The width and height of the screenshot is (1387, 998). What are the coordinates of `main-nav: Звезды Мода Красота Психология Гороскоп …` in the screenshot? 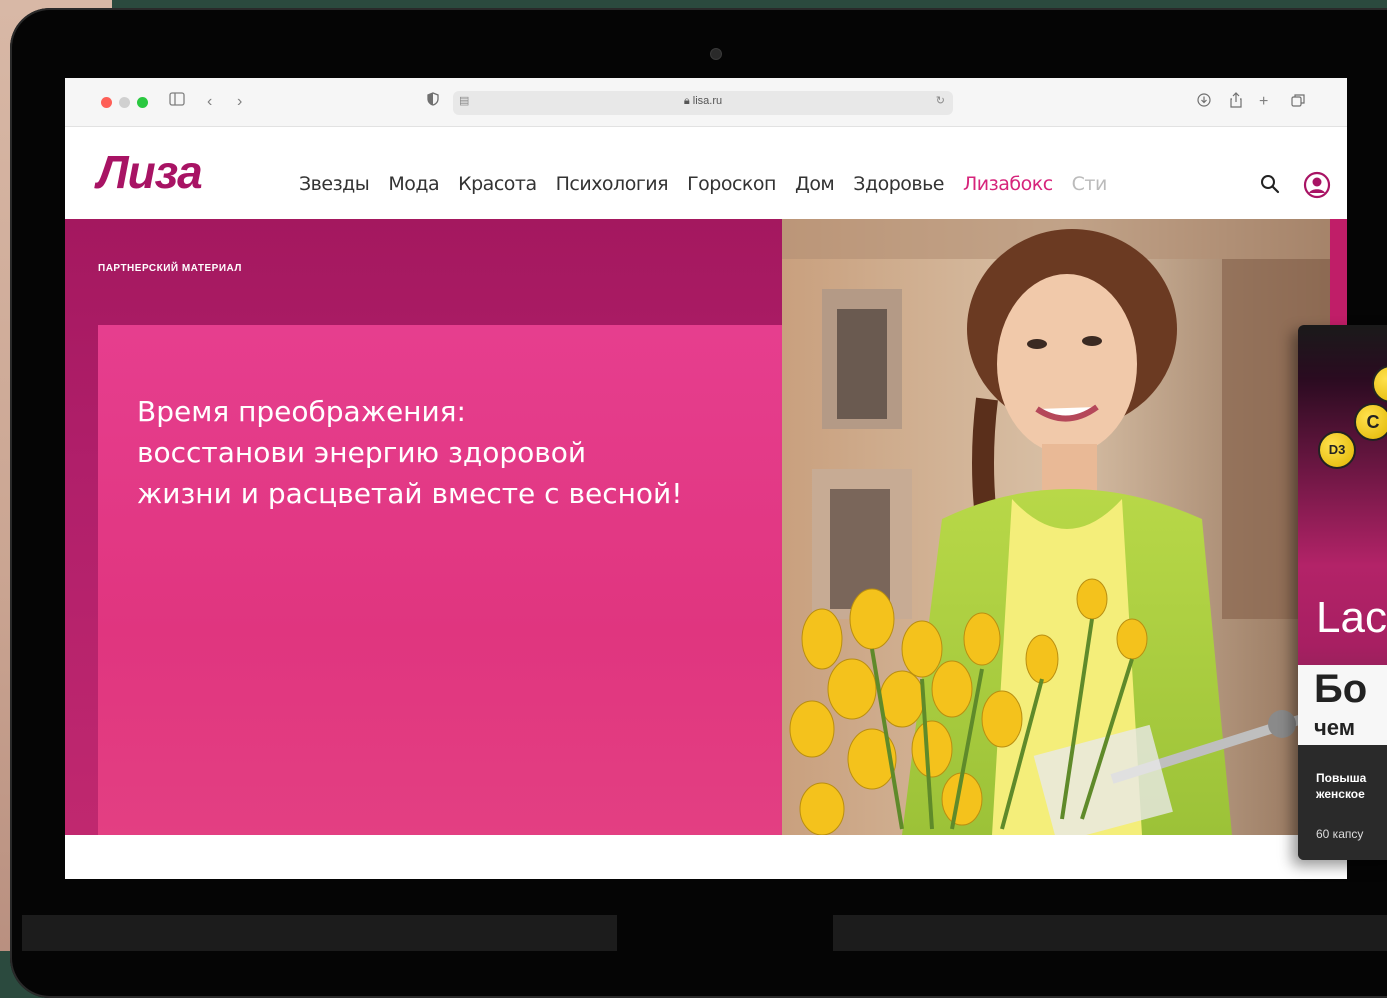 It's located at (712, 184).